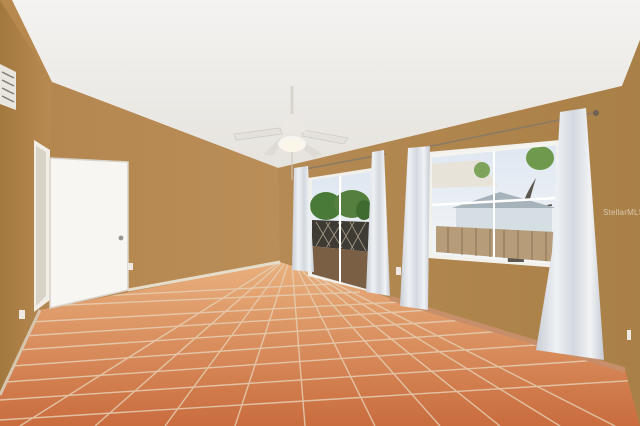 The height and width of the screenshot is (426, 640). What do you see at coordinates (621, 212) in the screenshot?
I see `watermark-text: StellarMLS` at bounding box center [621, 212].